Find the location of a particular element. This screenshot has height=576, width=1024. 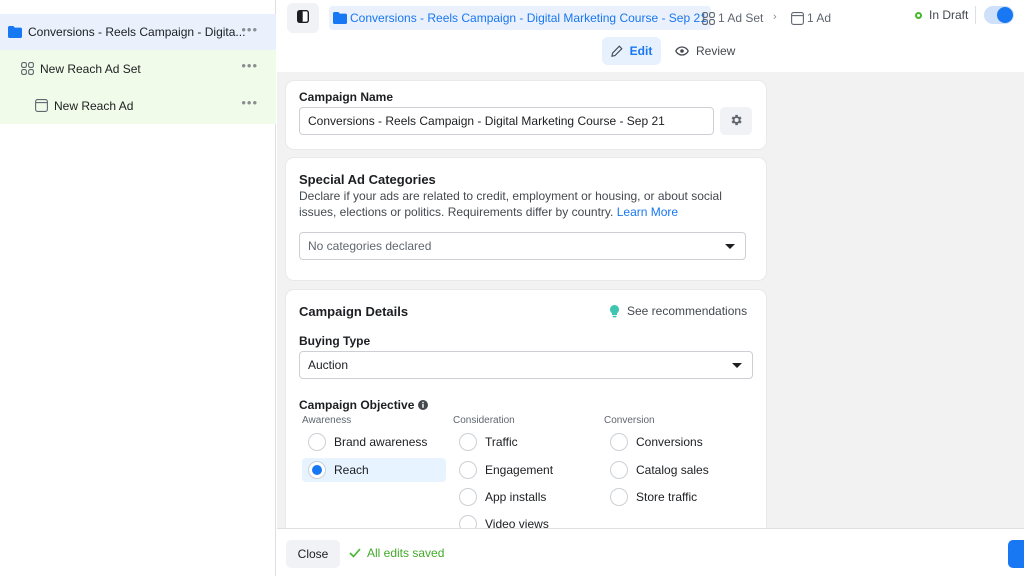

objective-option-app-installs: App installs is located at coordinates (502, 497).